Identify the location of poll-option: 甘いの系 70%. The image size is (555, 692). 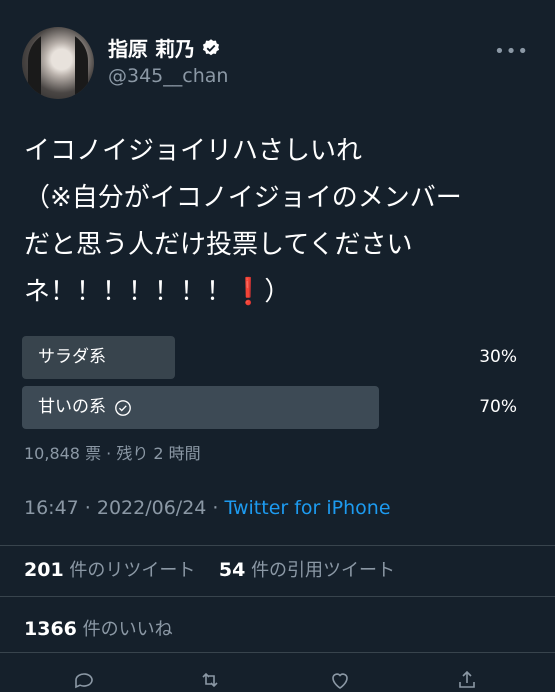
(269, 407).